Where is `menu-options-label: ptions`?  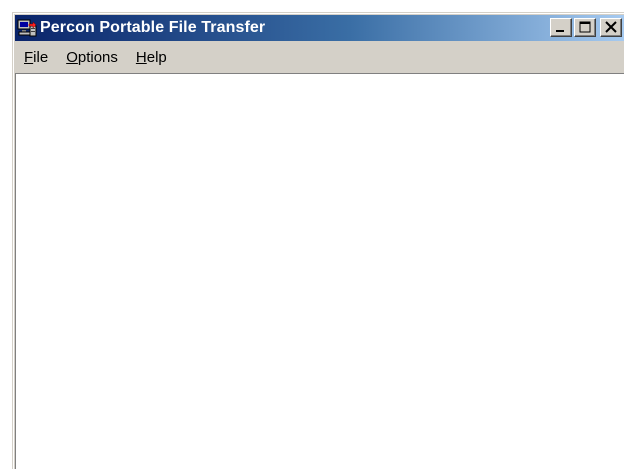
menu-options-label: ptions is located at coordinates (97, 57).